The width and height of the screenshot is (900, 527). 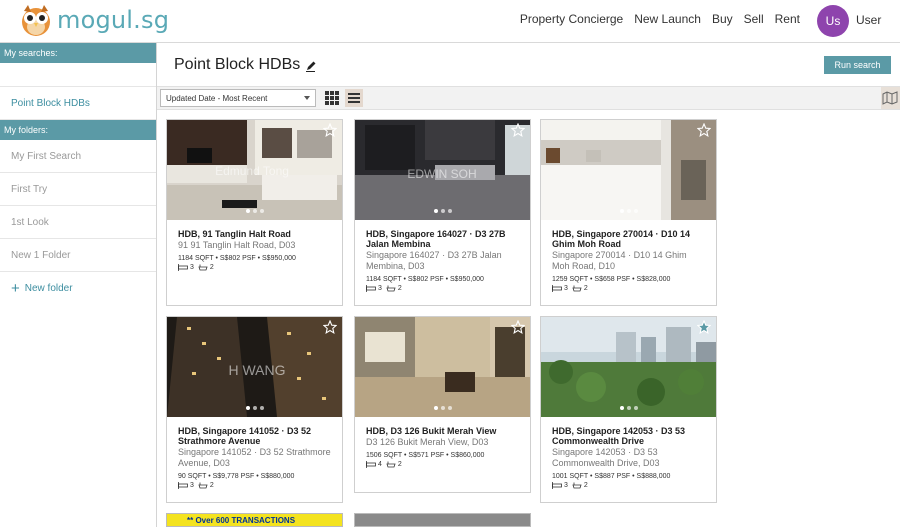 I want to click on nav-property-concierge: Property Concierge, so click(x=571, y=19).